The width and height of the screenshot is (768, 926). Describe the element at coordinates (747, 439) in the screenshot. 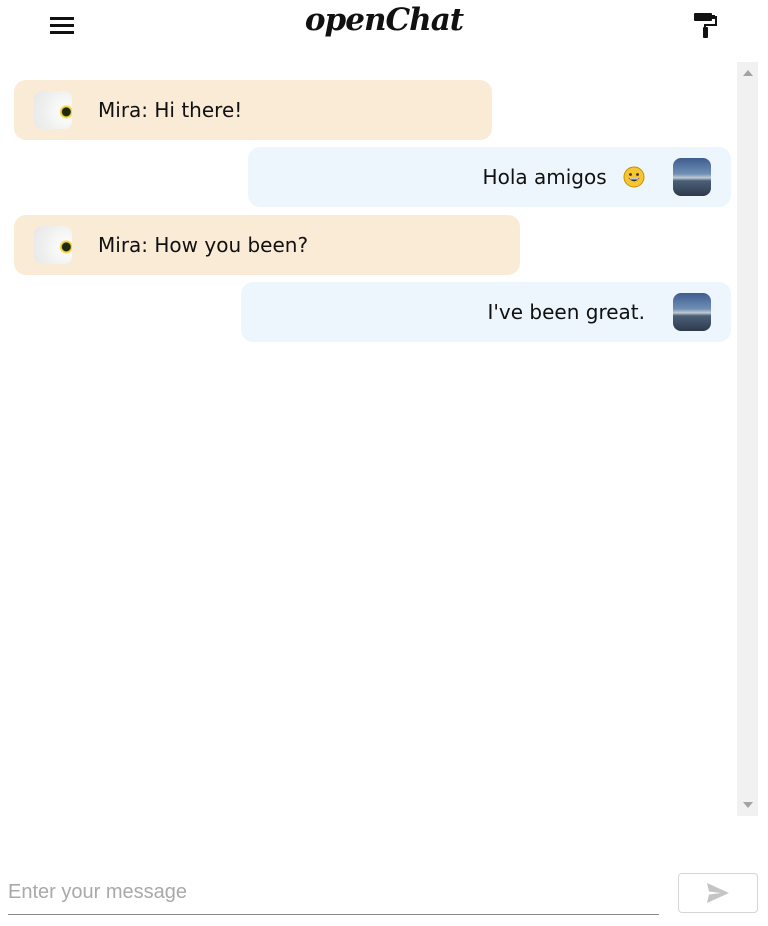

I see `vertical-scrollbar` at that location.